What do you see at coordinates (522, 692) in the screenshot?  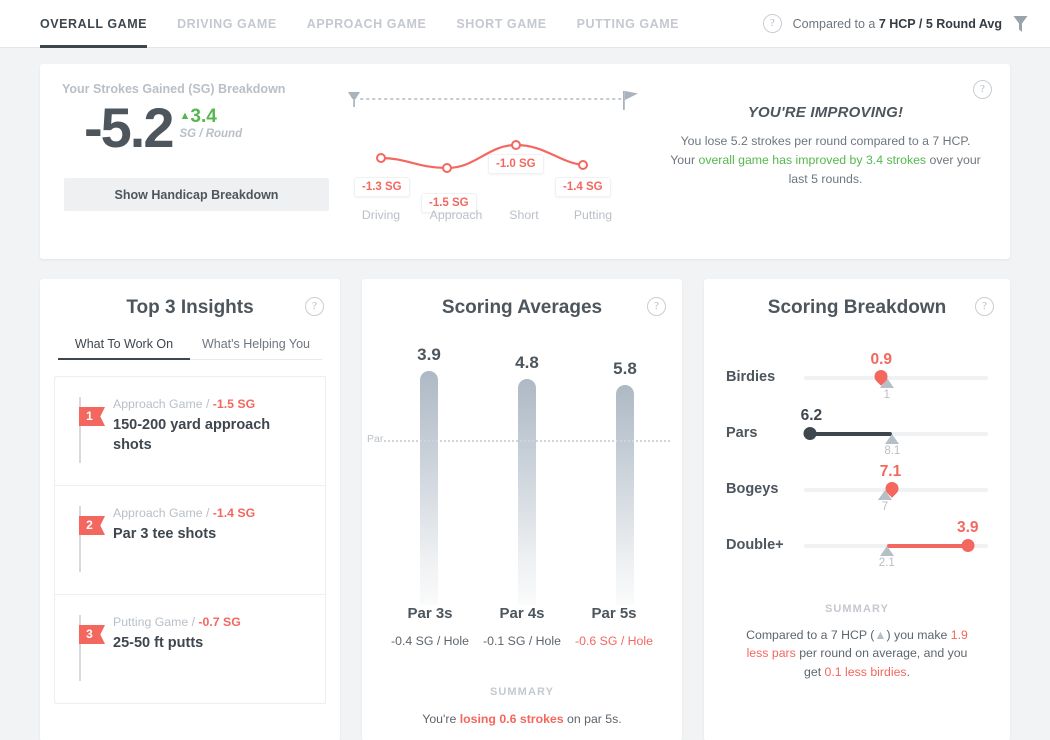 I see `scoring-averages-summary-heading: SUMMARY` at bounding box center [522, 692].